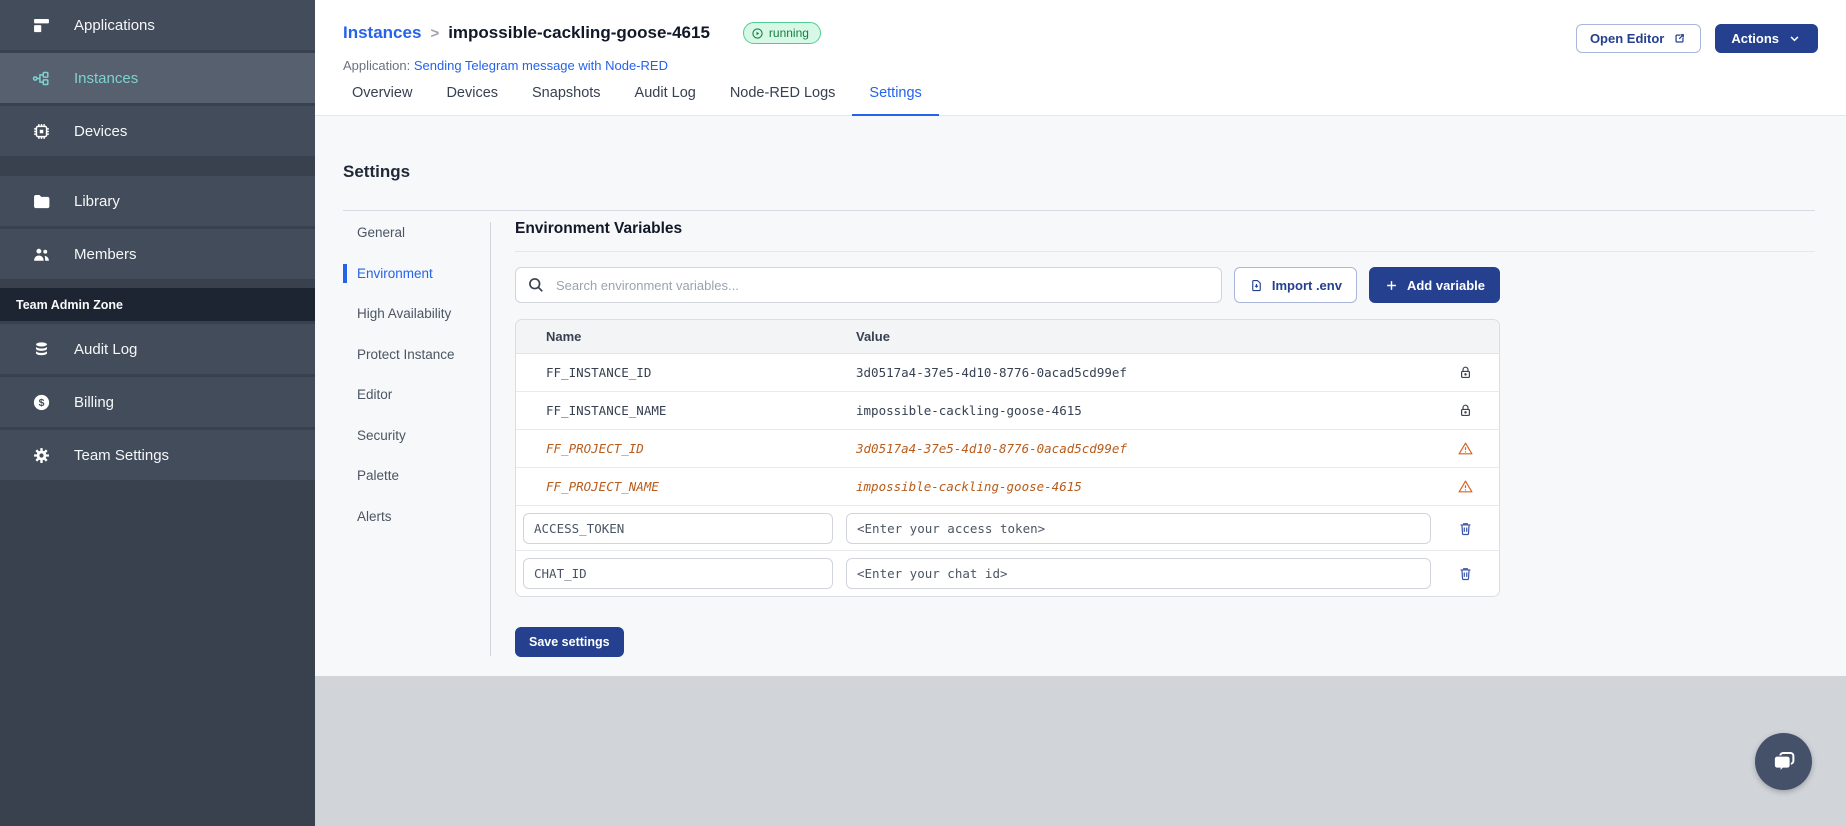  I want to click on gear-icon, so click(41, 455).